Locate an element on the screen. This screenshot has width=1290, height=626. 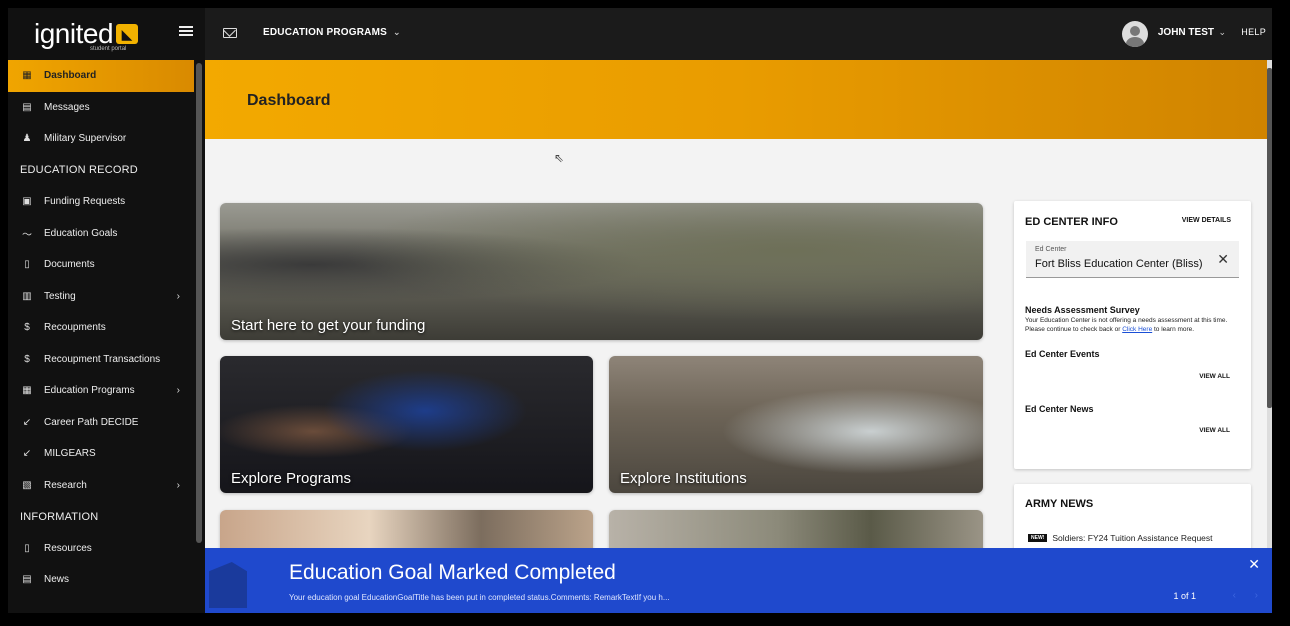
section-information: INFORMATION is located at coordinates (59, 516).